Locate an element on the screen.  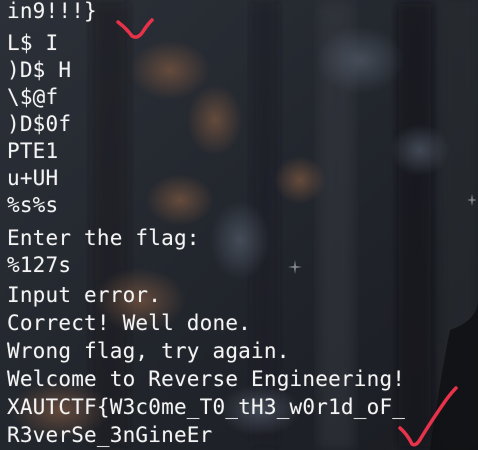
terminal-line: )D$ H is located at coordinates (39, 70).